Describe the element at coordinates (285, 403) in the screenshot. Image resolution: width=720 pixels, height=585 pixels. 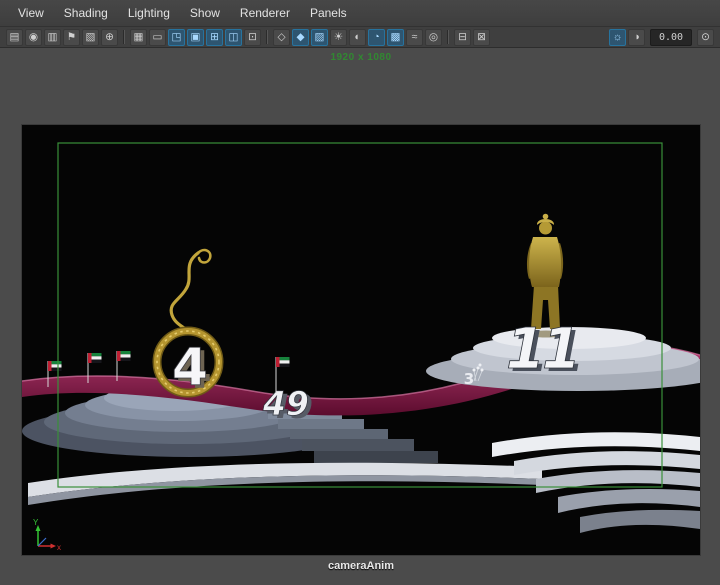
I see `mid-number: 49` at that location.